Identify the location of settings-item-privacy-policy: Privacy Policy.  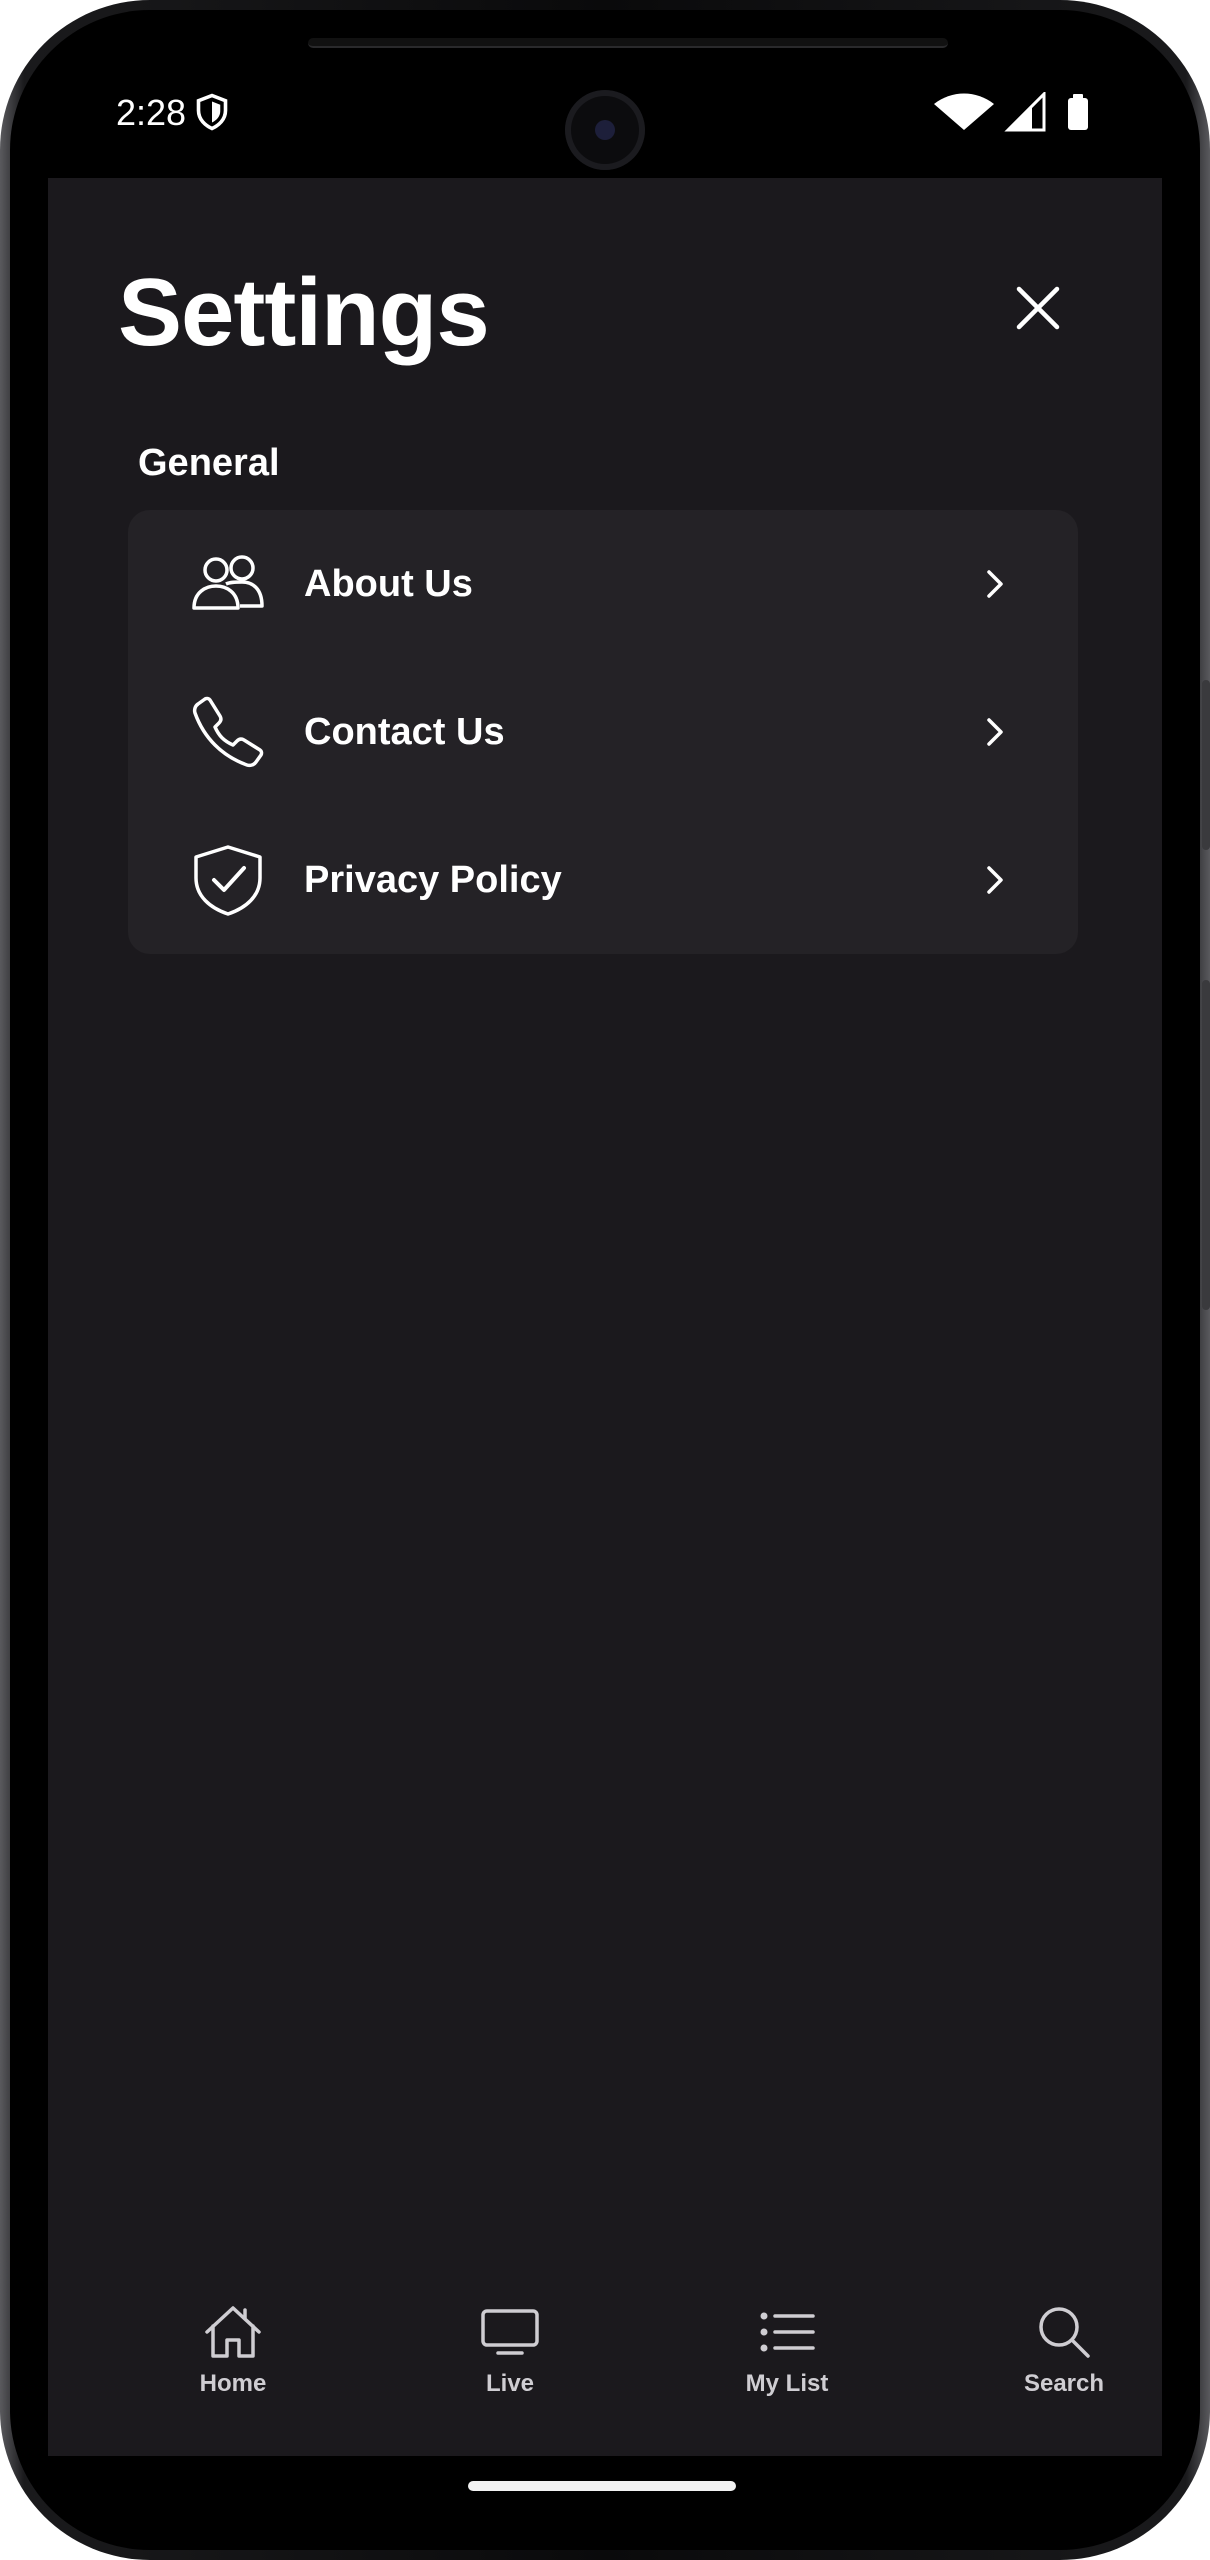
(603, 880).